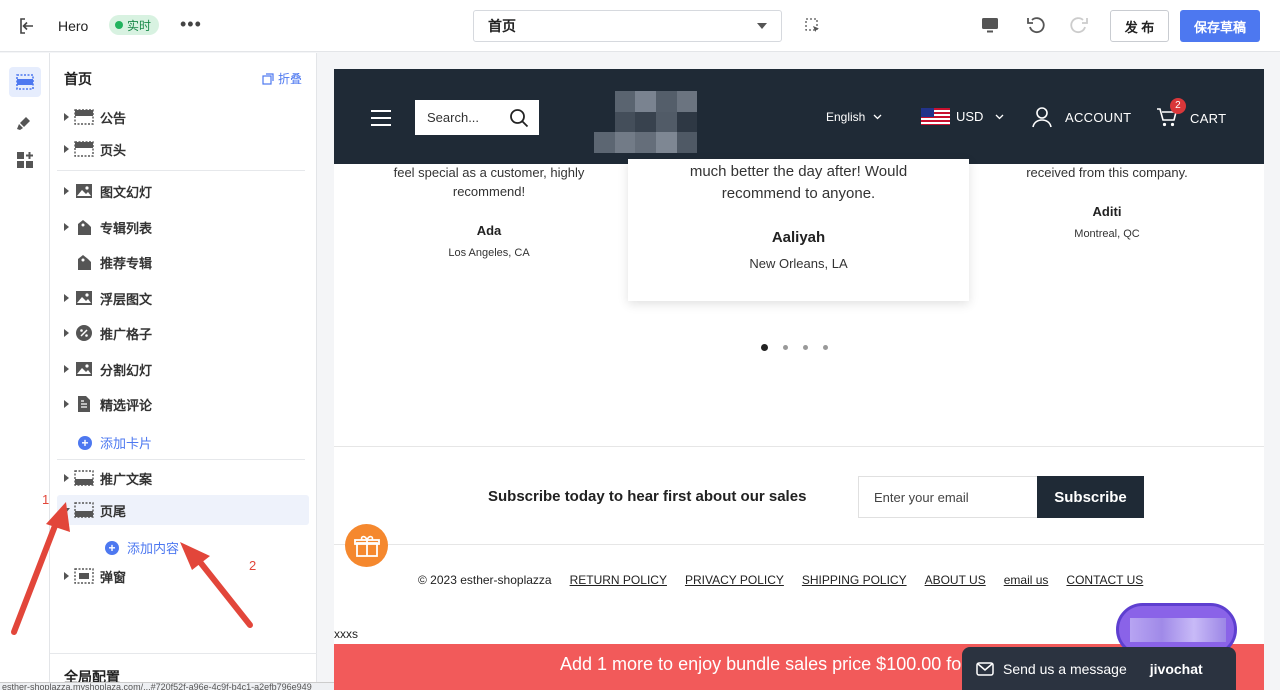 This screenshot has width=1280, height=690. Describe the element at coordinates (126, 370) in the screenshot. I see `section-label: 分割幻灯` at that location.